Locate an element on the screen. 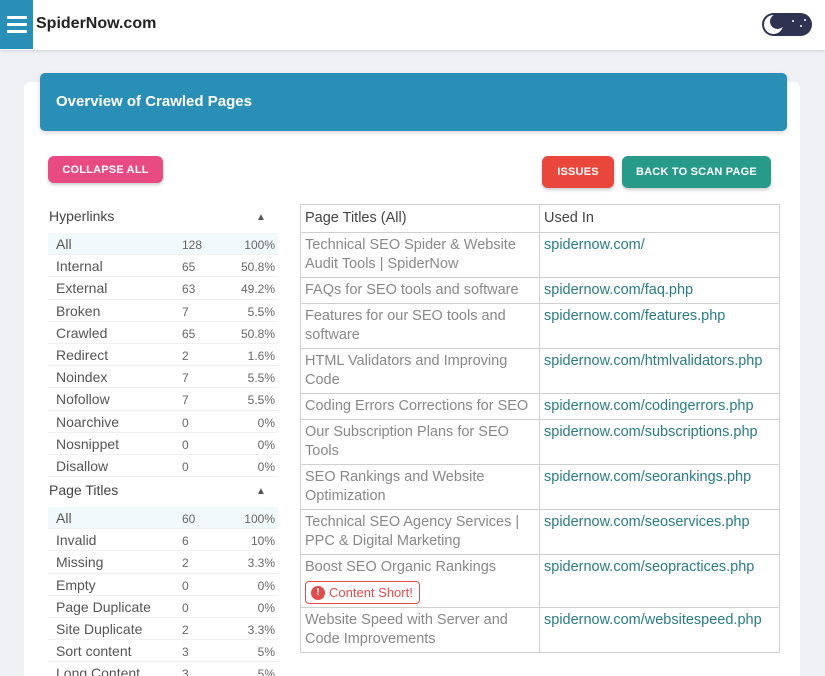 The image size is (825, 676). stat-label: Crawled is located at coordinates (82, 332).